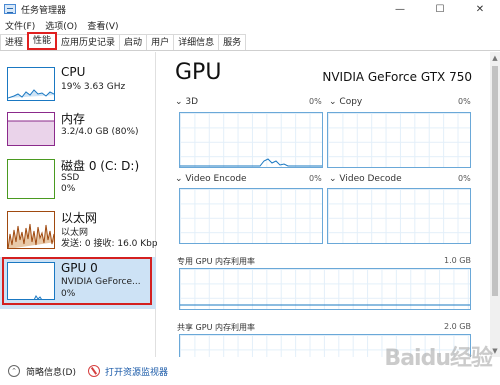  I want to click on graph-video-decode-pct: 0%, so click(464, 178).